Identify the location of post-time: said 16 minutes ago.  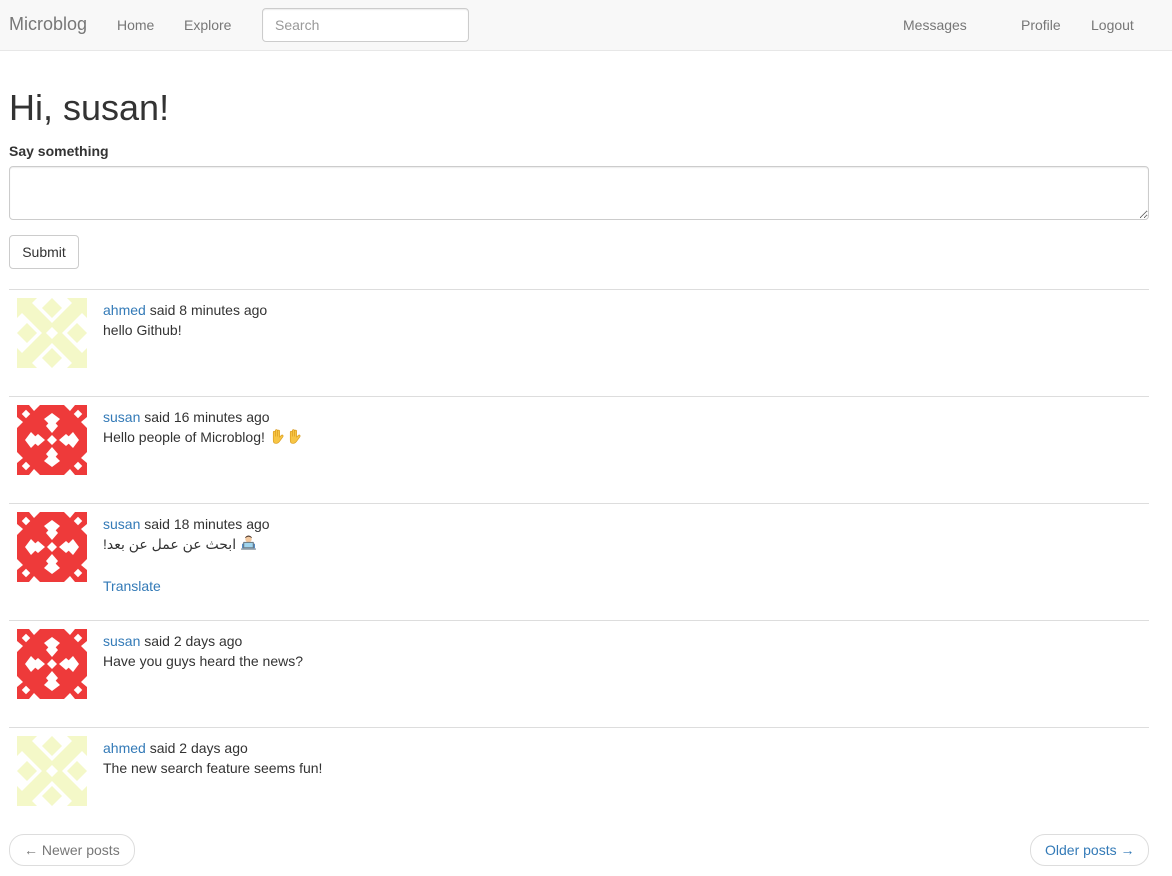
(205, 417).